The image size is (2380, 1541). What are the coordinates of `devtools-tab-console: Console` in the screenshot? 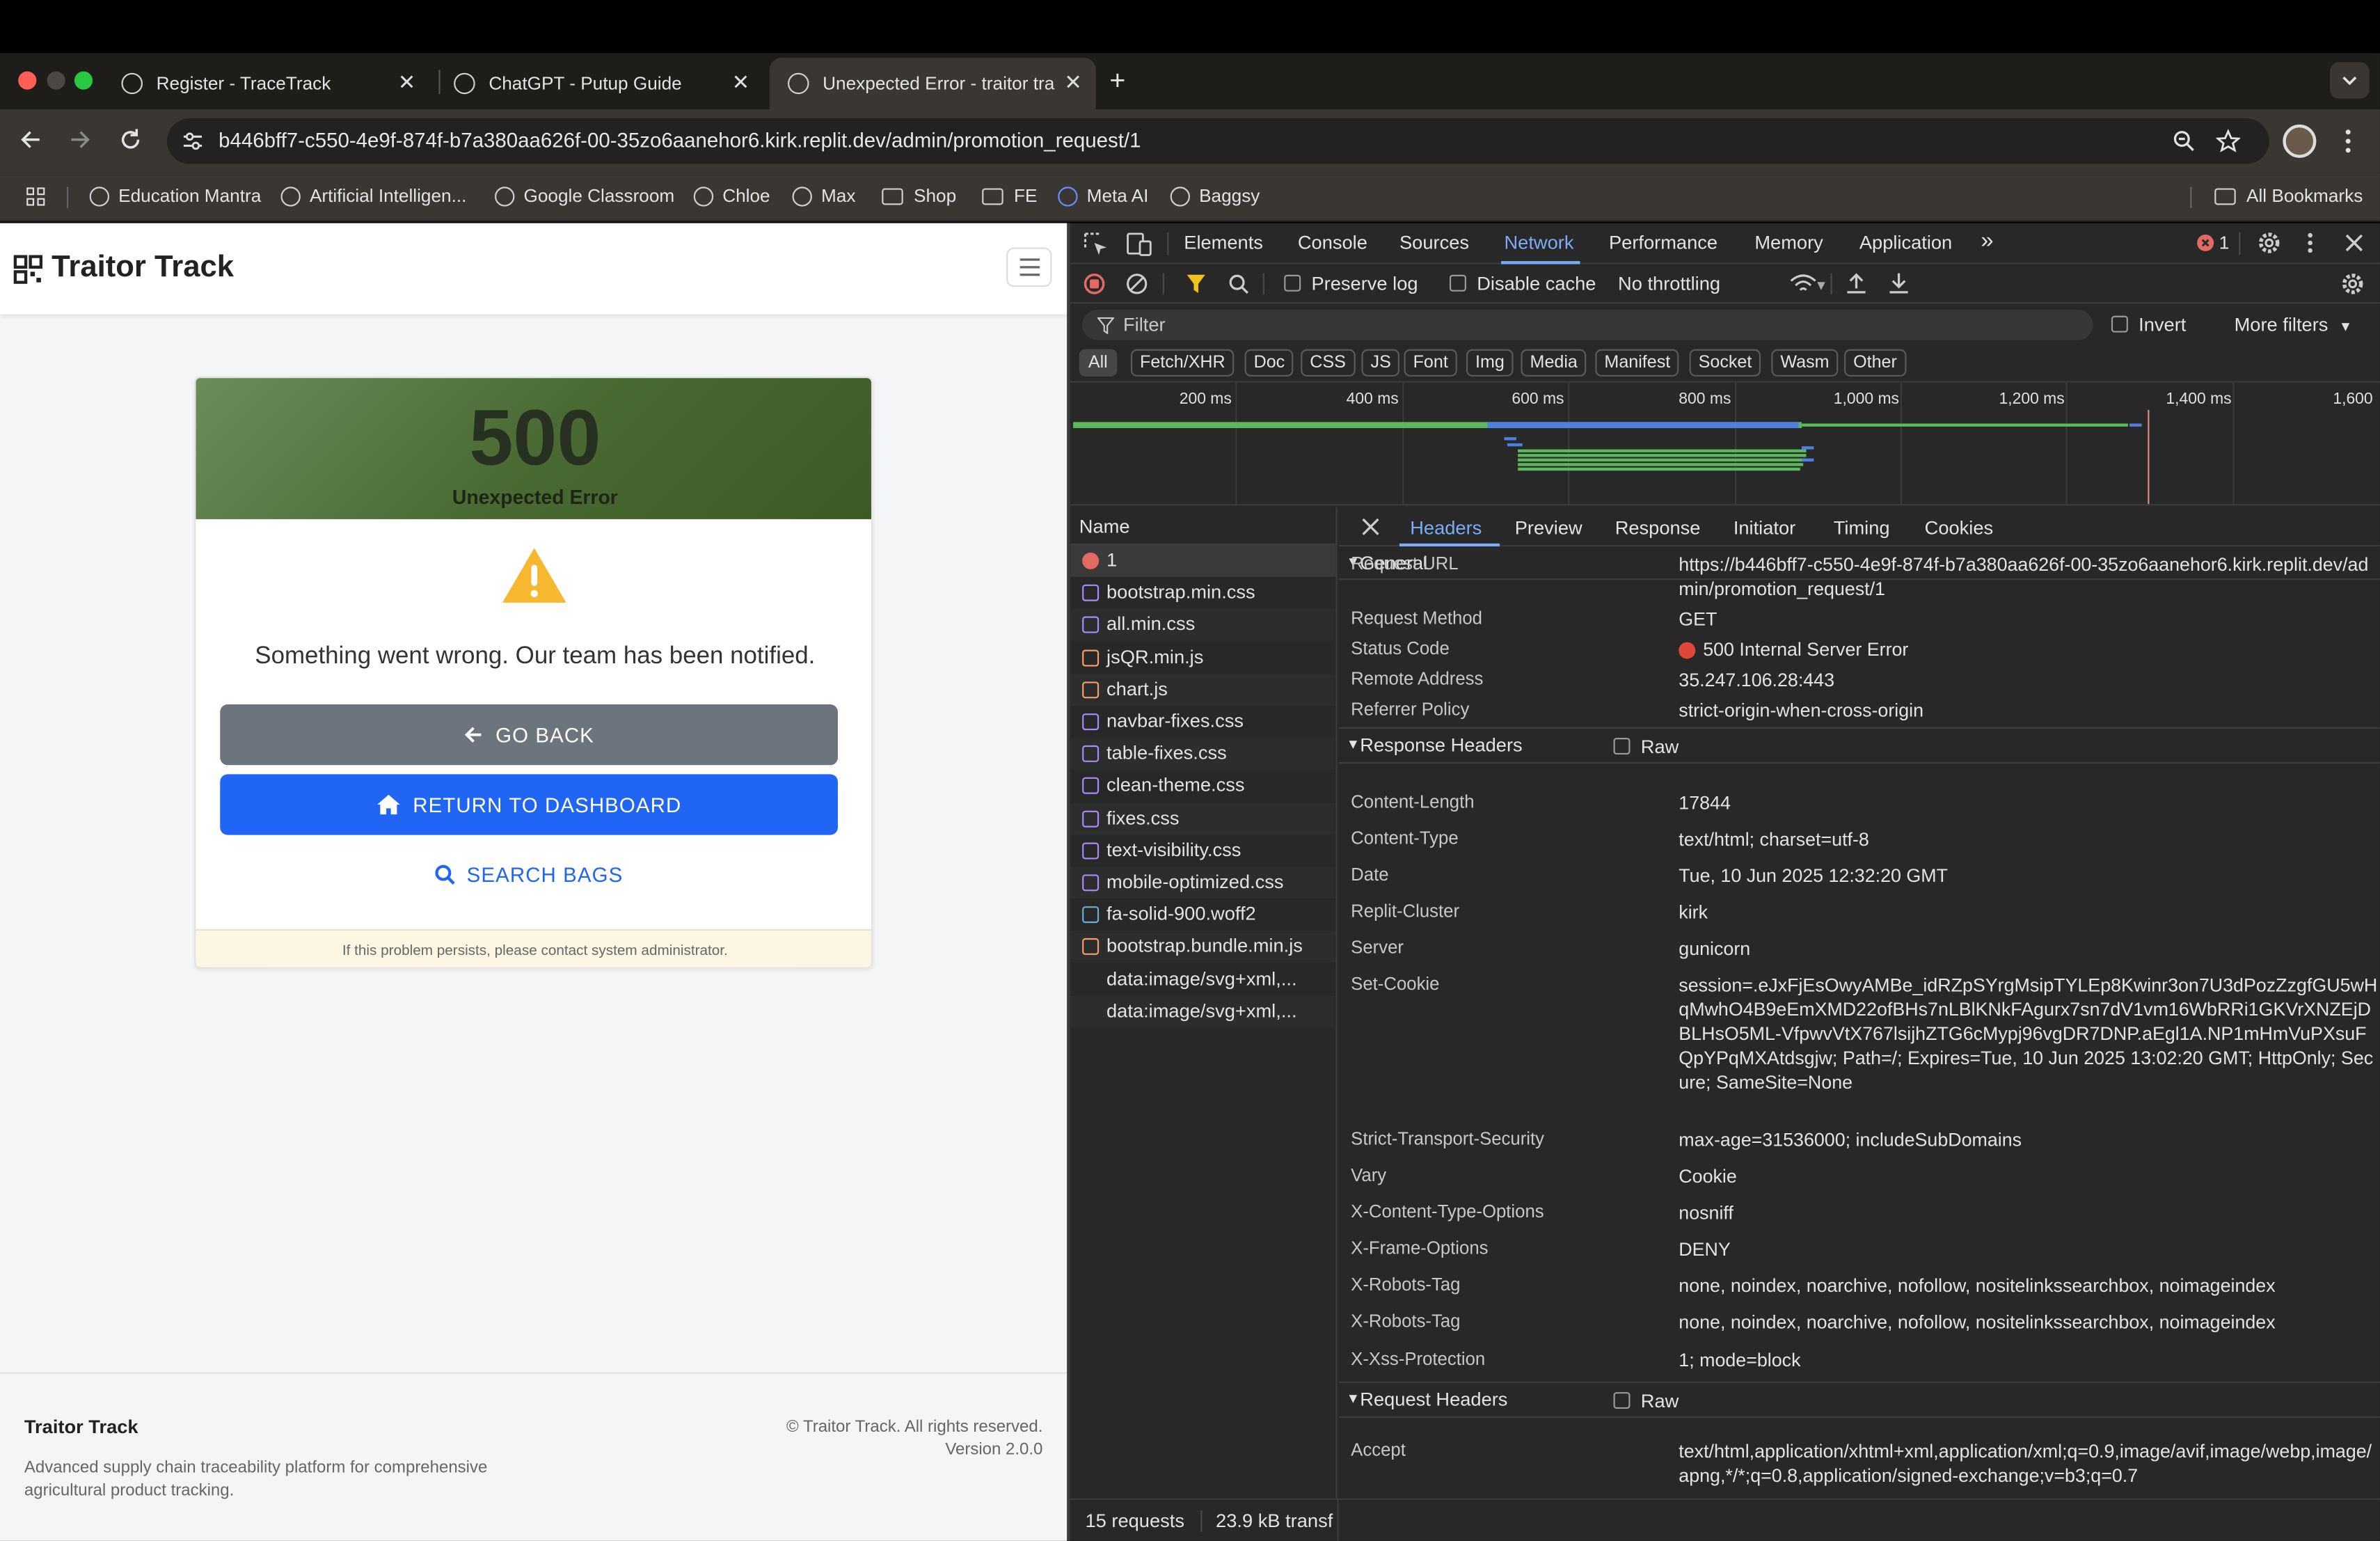 It's located at (1332, 243).